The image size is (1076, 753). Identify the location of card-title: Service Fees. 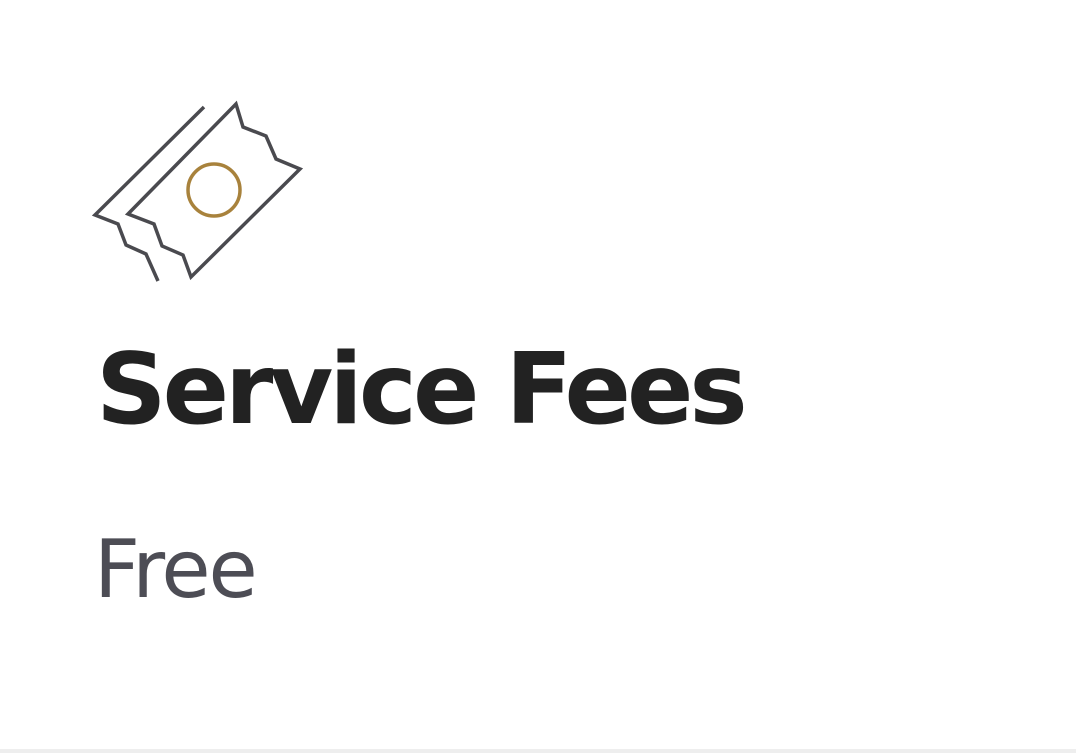
(422, 390).